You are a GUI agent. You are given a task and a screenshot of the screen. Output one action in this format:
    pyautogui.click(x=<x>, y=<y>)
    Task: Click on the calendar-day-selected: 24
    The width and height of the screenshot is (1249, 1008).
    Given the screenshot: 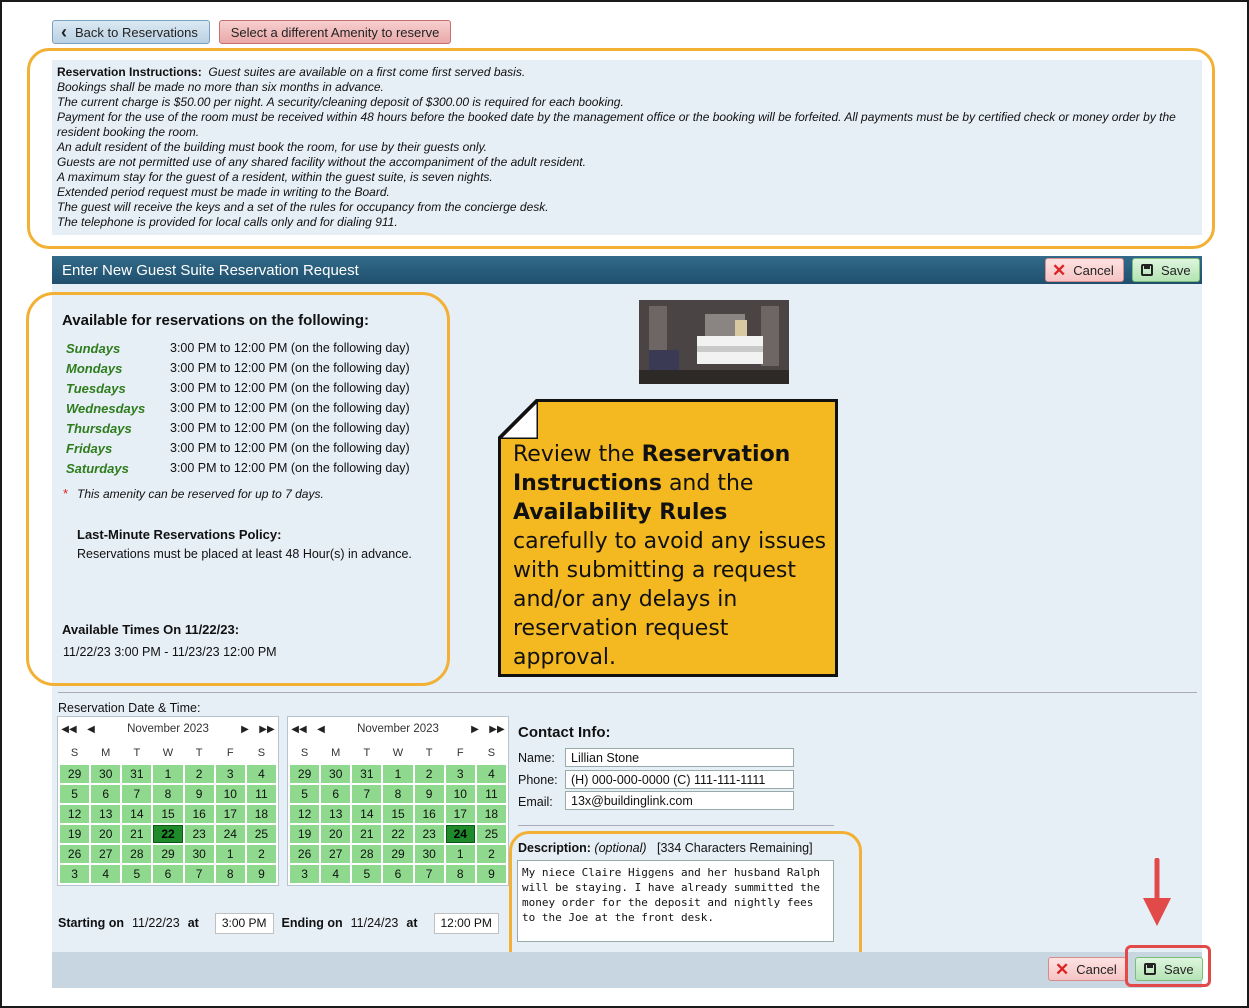 What is the action you would take?
    pyautogui.click(x=460, y=834)
    